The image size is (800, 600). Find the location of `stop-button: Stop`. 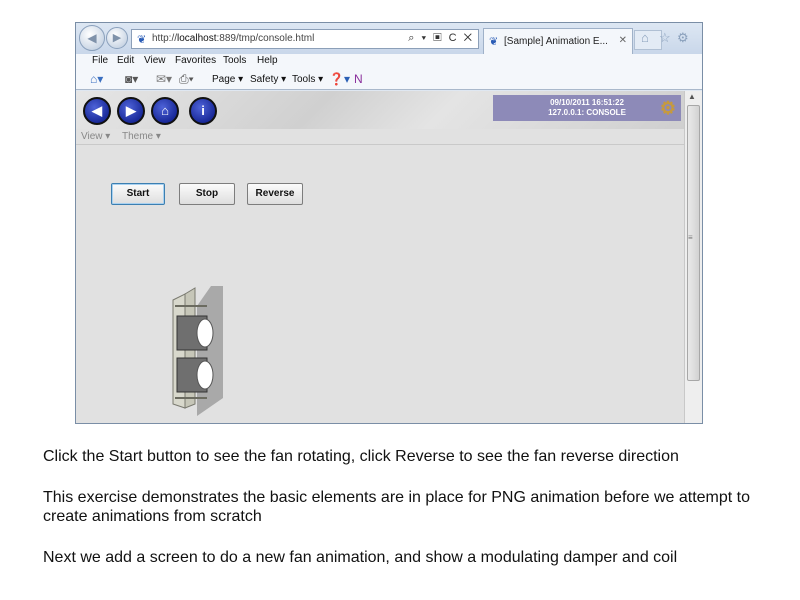

stop-button: Stop is located at coordinates (207, 194).